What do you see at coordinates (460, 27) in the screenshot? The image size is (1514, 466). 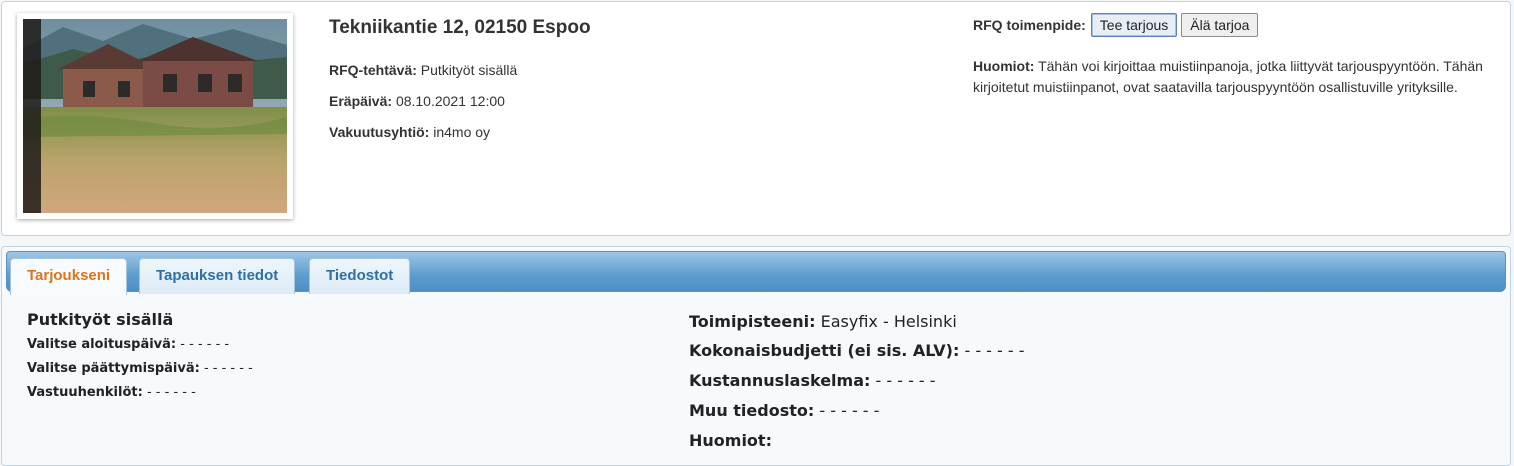 I see `property-address: Tekniikantie 12, 02150 Espoo` at bounding box center [460, 27].